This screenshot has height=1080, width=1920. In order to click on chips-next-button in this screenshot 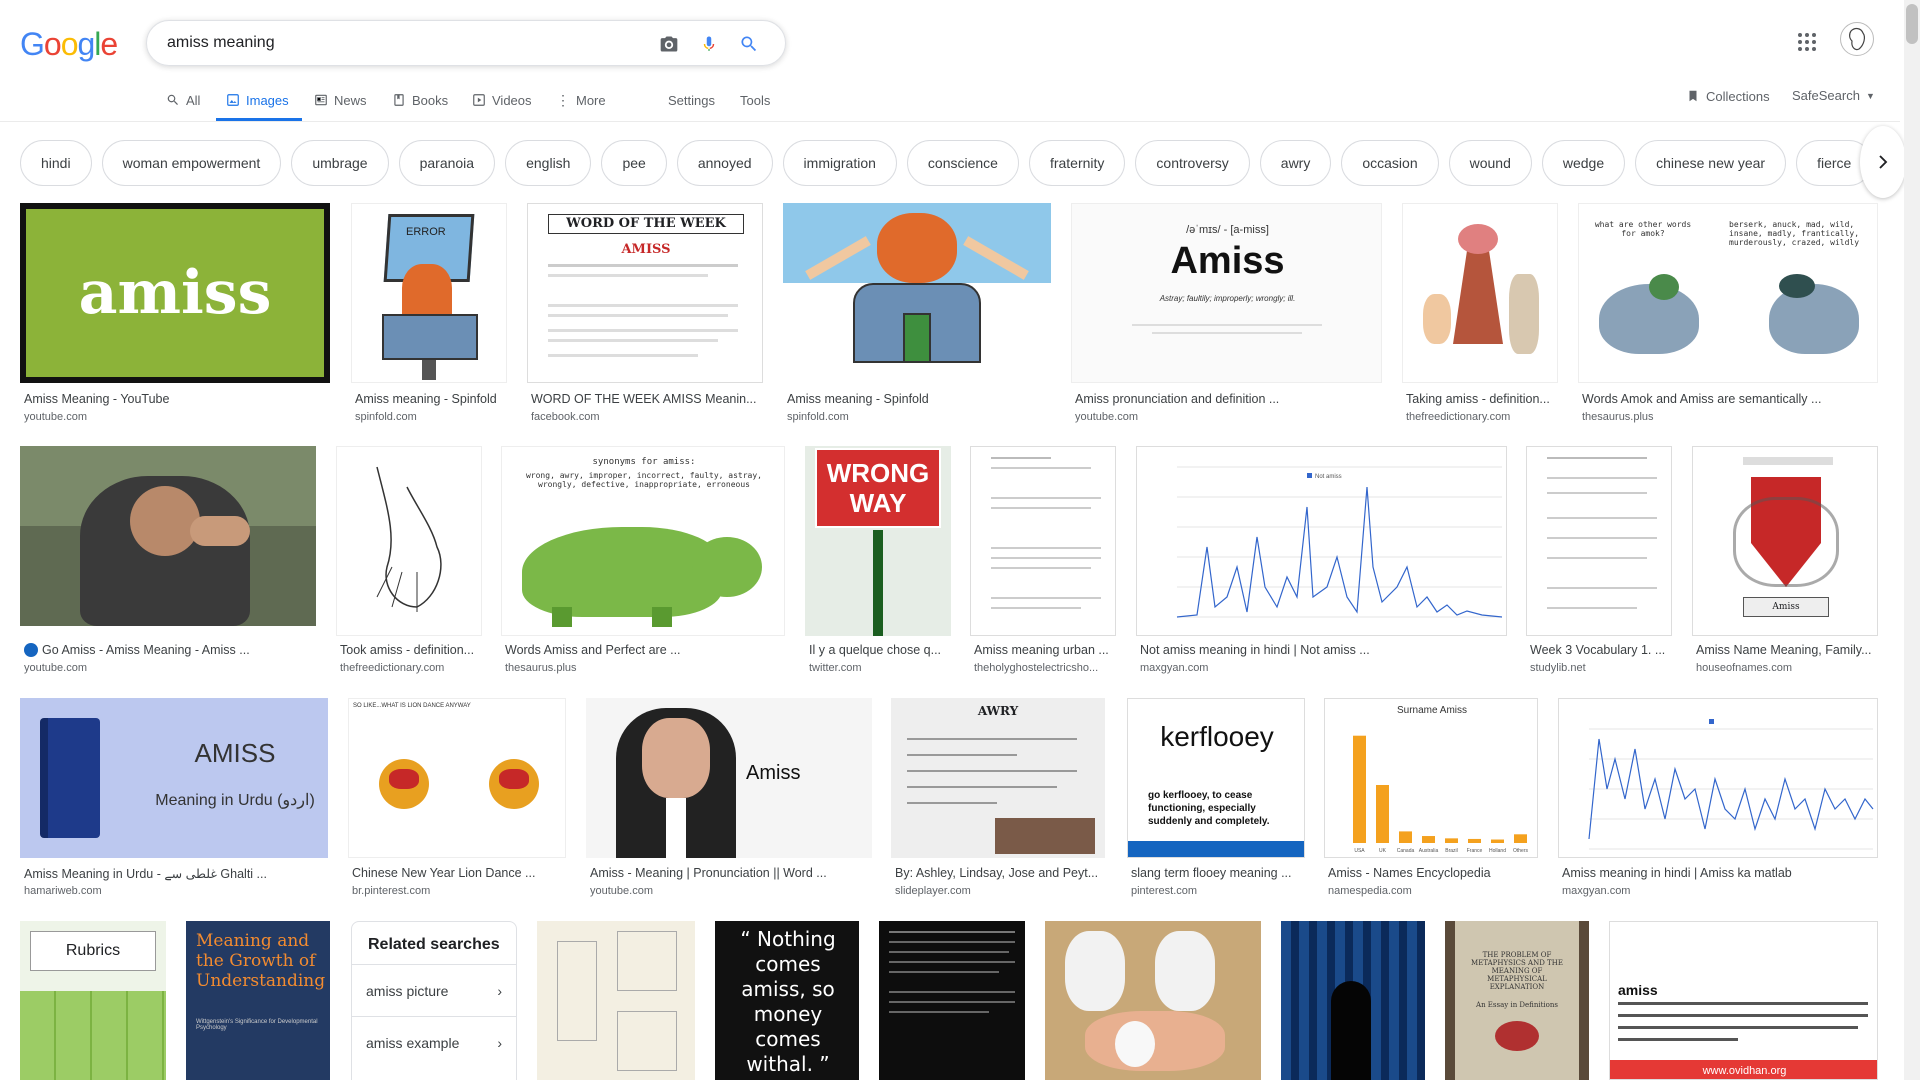, I will do `click(1883, 162)`.